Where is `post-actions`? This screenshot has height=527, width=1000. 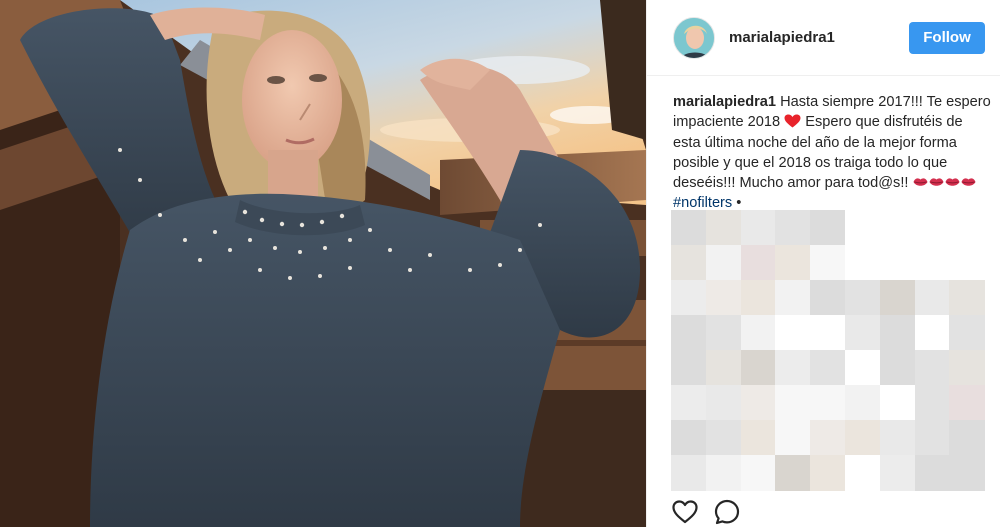 post-actions is located at coordinates (713, 512).